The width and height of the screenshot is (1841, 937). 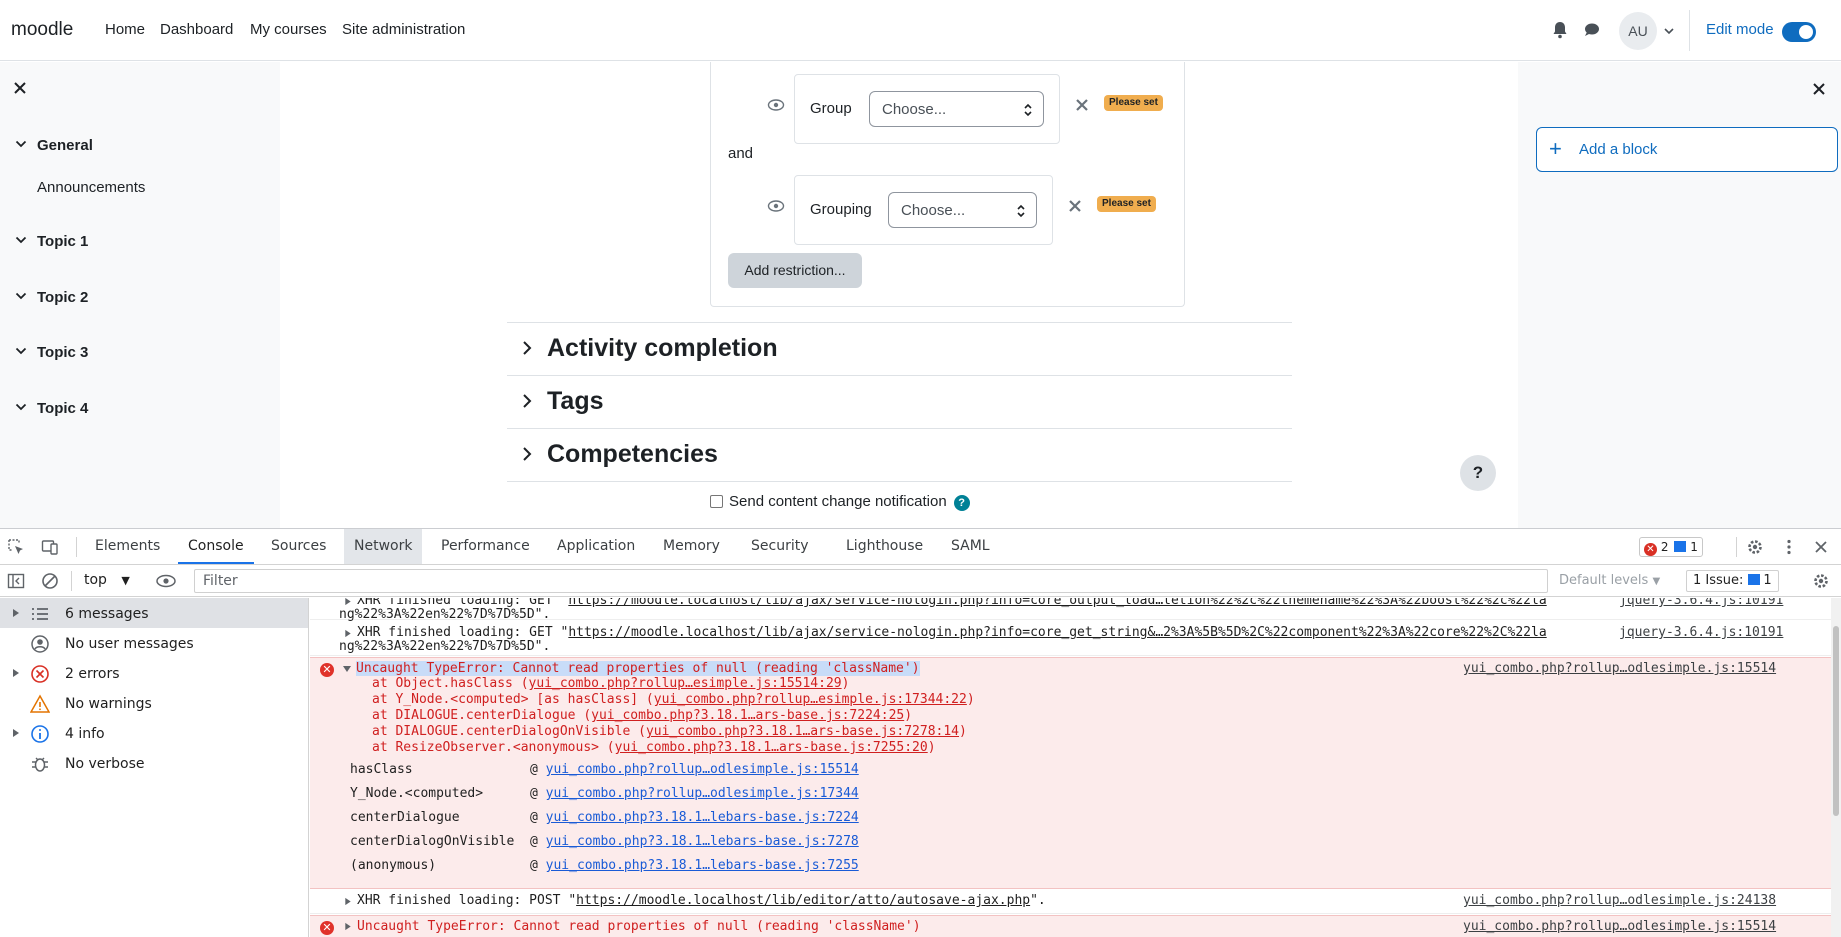 I want to click on log-levels-dropdown: Default levels ▼, so click(x=1609, y=580).